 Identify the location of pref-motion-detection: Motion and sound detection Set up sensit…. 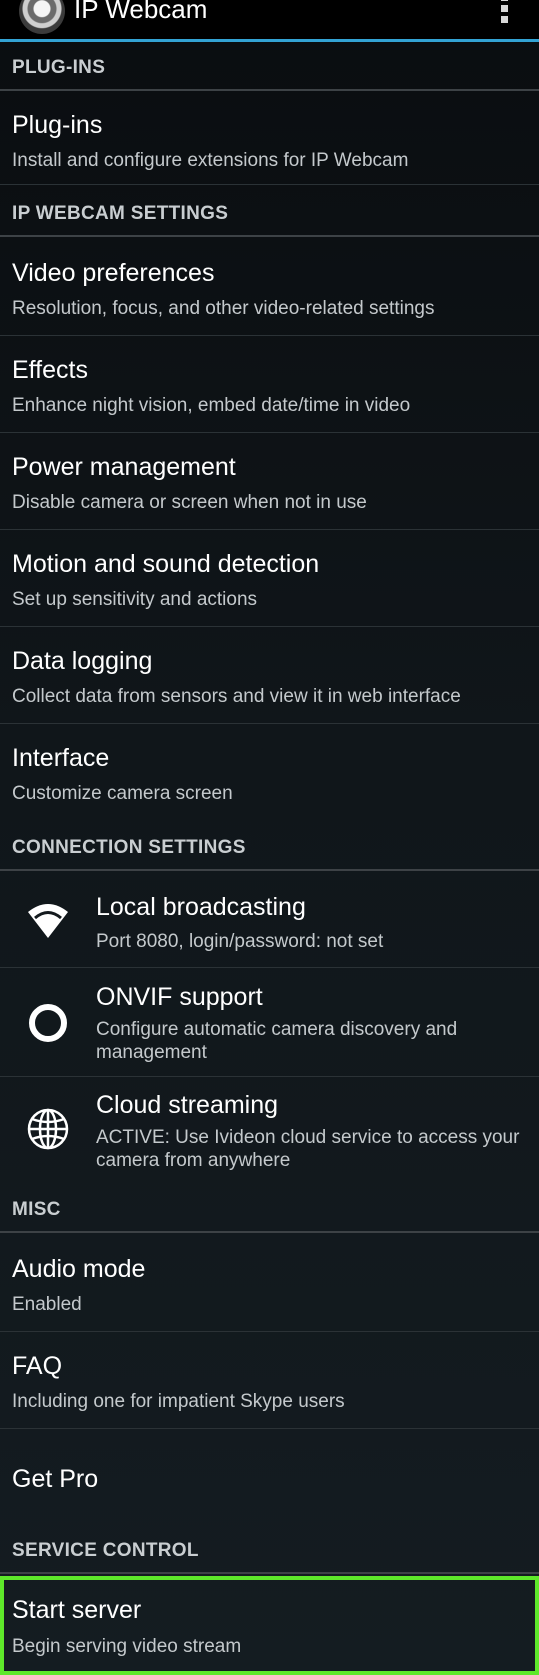
(269, 578).